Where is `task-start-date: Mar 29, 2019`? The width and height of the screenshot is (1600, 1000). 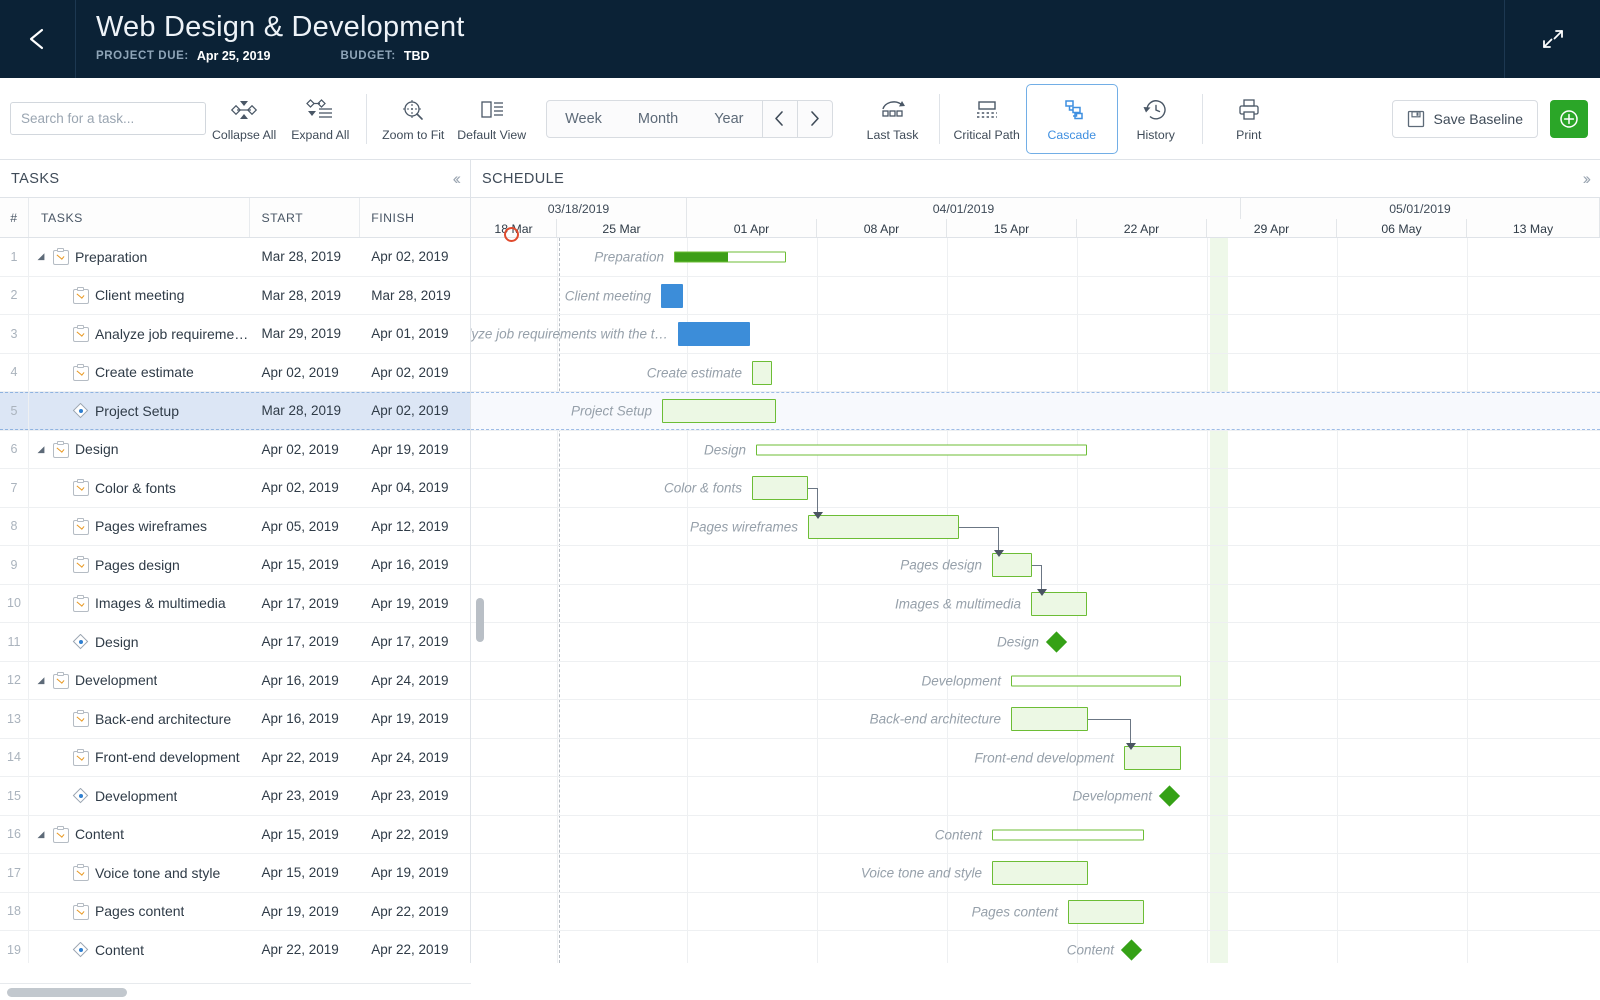 task-start-date: Mar 29, 2019 is located at coordinates (305, 333).